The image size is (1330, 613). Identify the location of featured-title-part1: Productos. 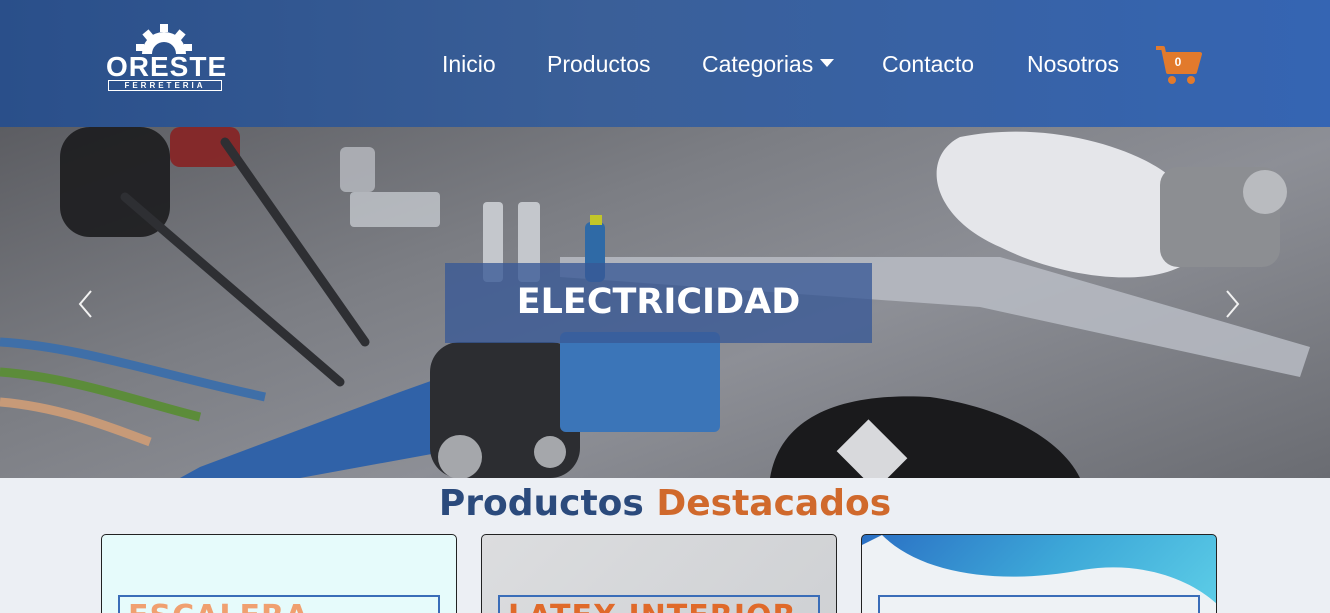
(541, 503).